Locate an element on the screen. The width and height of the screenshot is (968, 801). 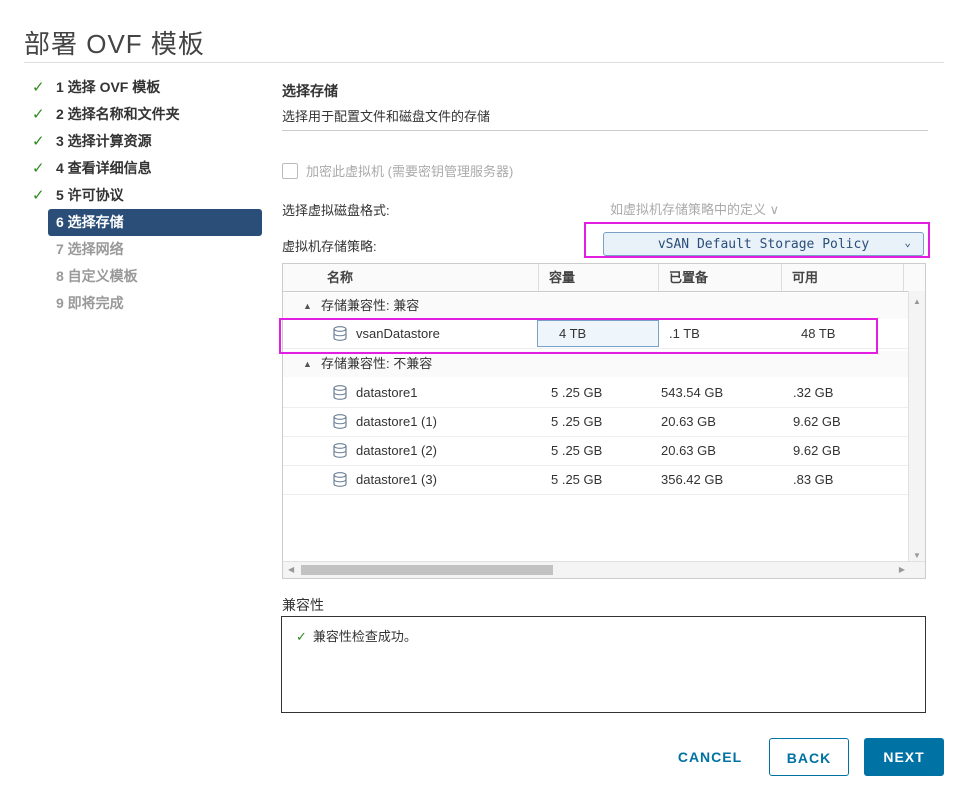
step-5: ✓ 5 许可协议 is located at coordinates (146, 195).